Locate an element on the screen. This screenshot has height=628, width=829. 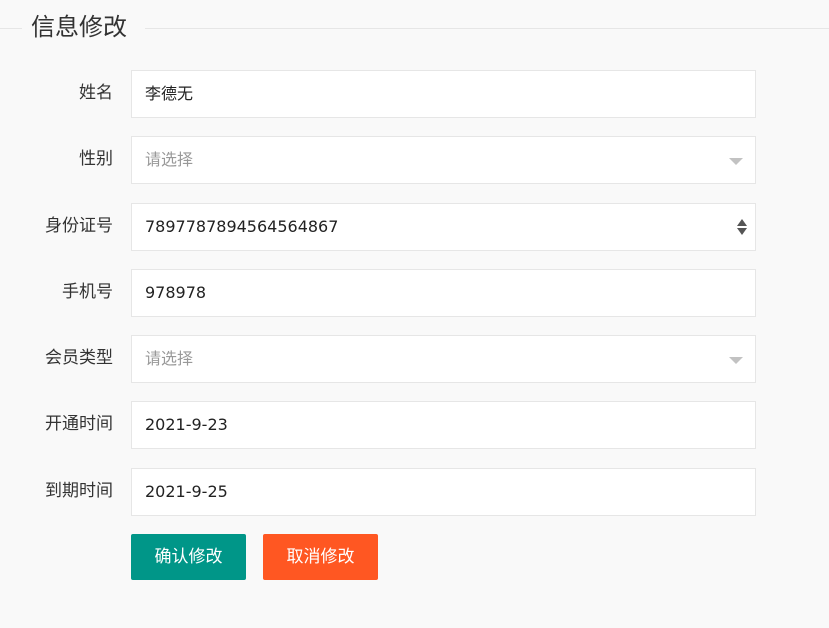
open-date-value: 2021-9-23 is located at coordinates (186, 424).